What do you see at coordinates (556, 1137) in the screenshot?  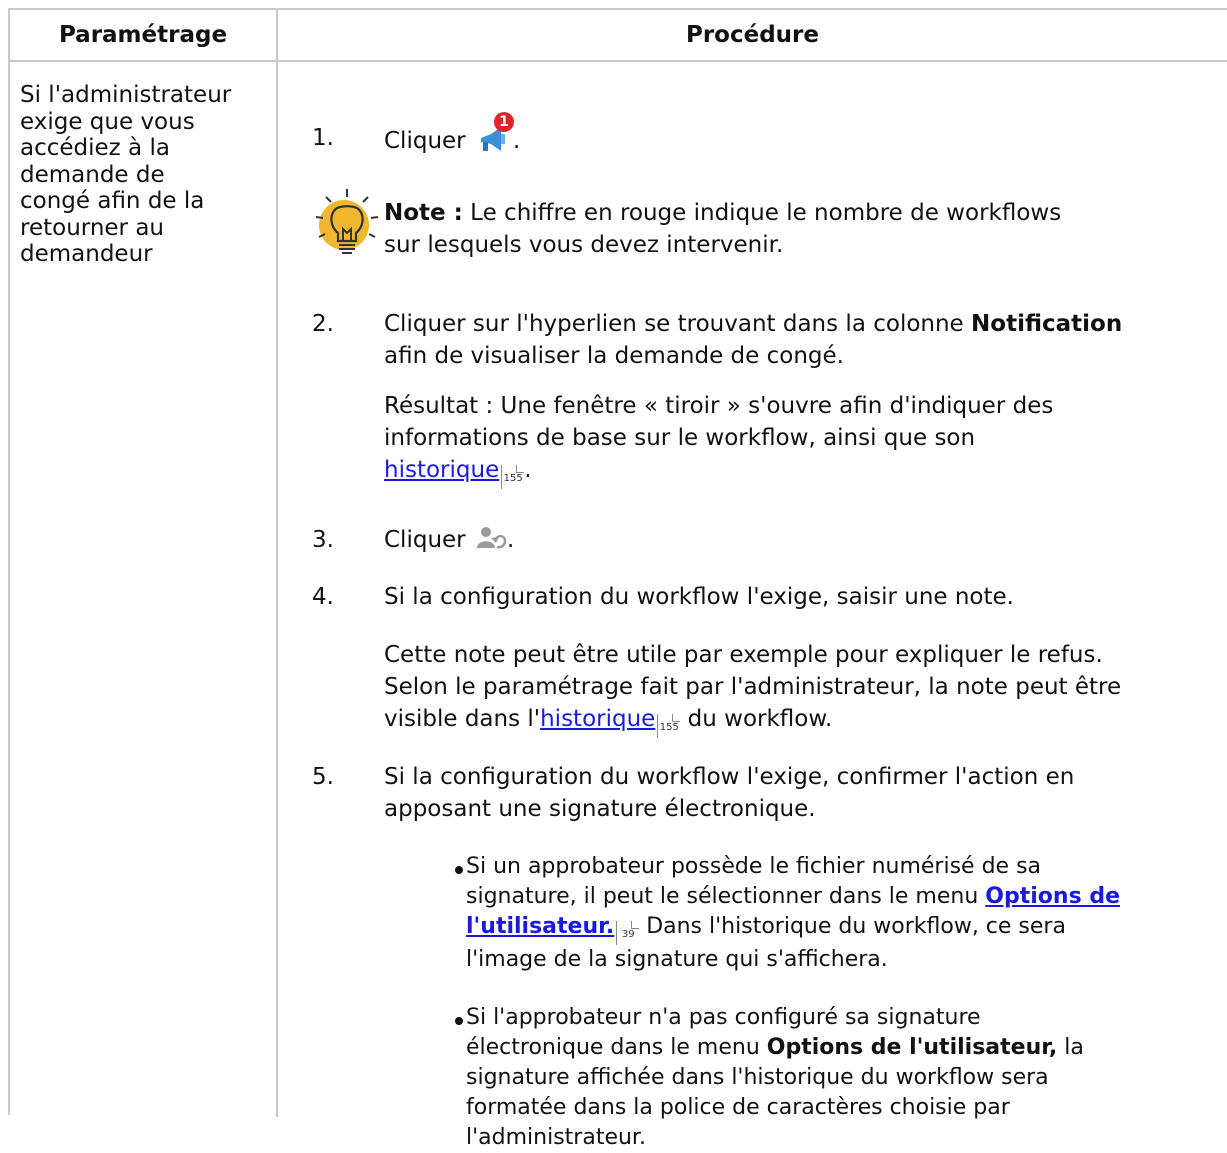 I see `bullet-2-line5: l'administrateur.` at bounding box center [556, 1137].